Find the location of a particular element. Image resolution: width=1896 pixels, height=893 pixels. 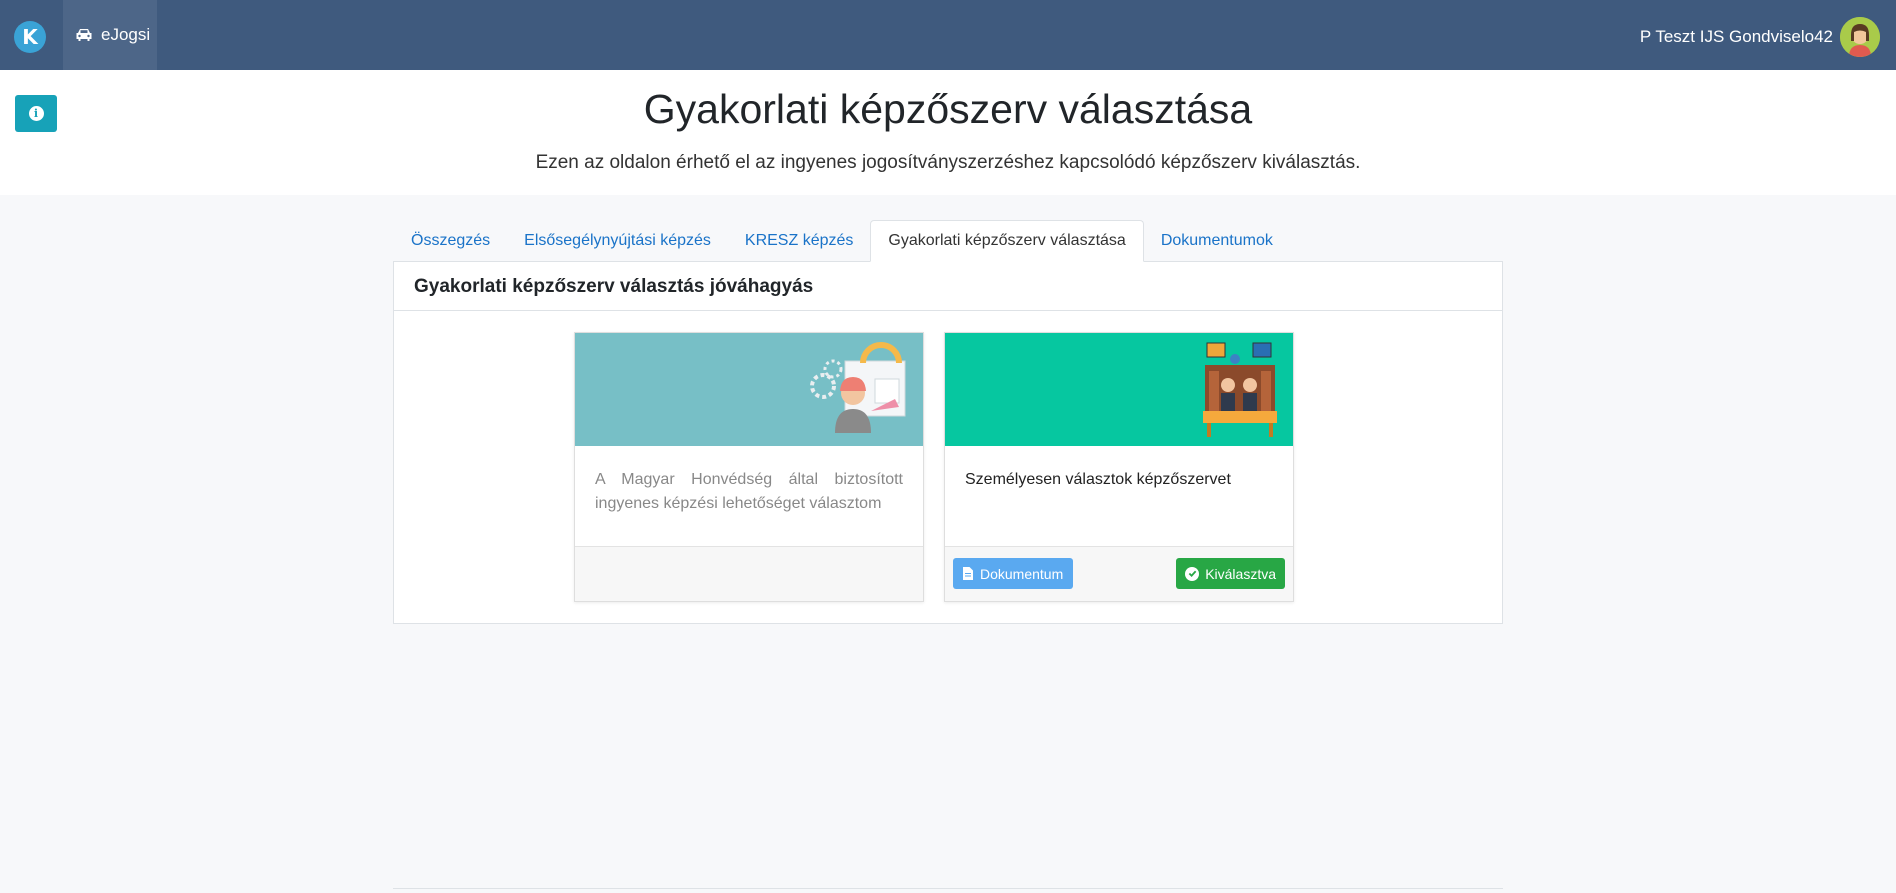

document-button: Dokumentum is located at coordinates (1013, 573).